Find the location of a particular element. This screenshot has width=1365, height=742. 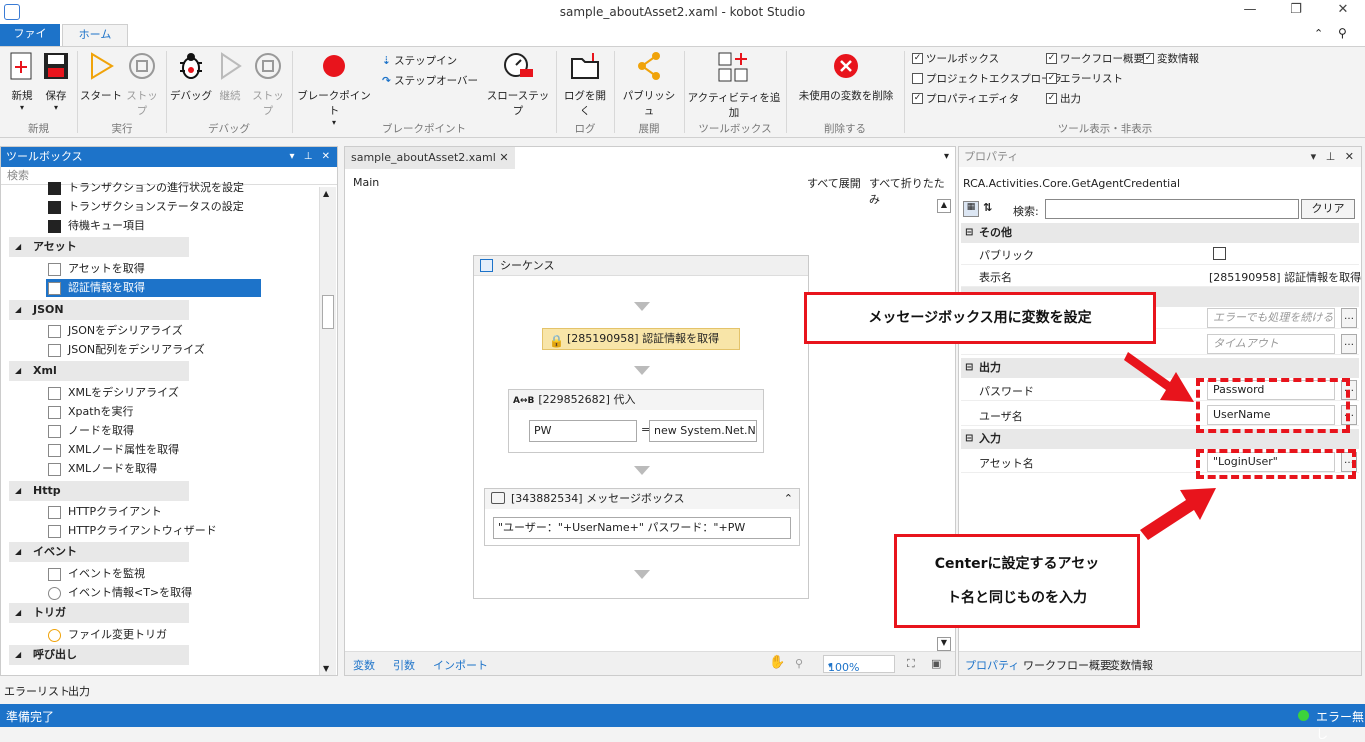

list-item: HTTPクライアント is located at coordinates (104, 512).